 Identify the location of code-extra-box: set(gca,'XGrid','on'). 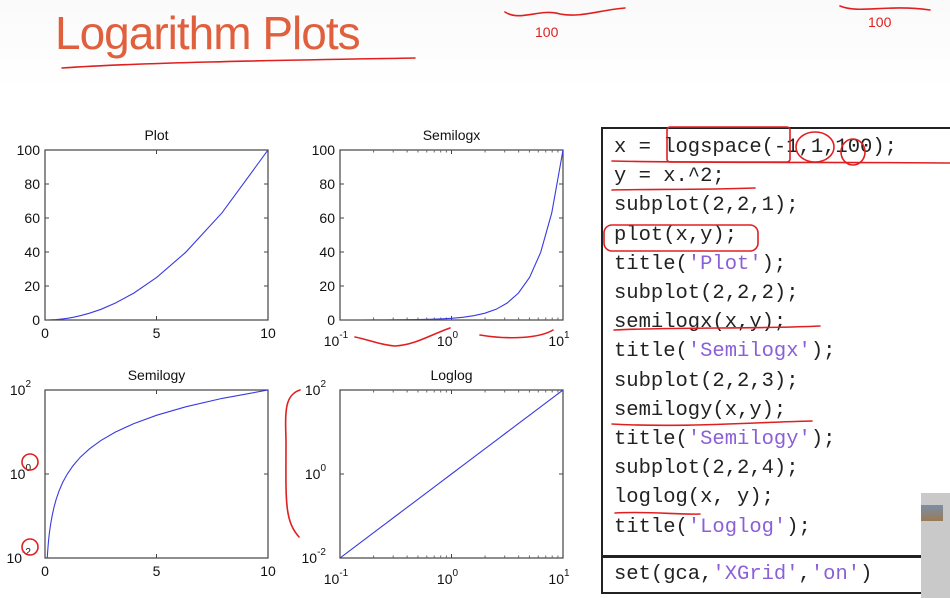
(775, 575).